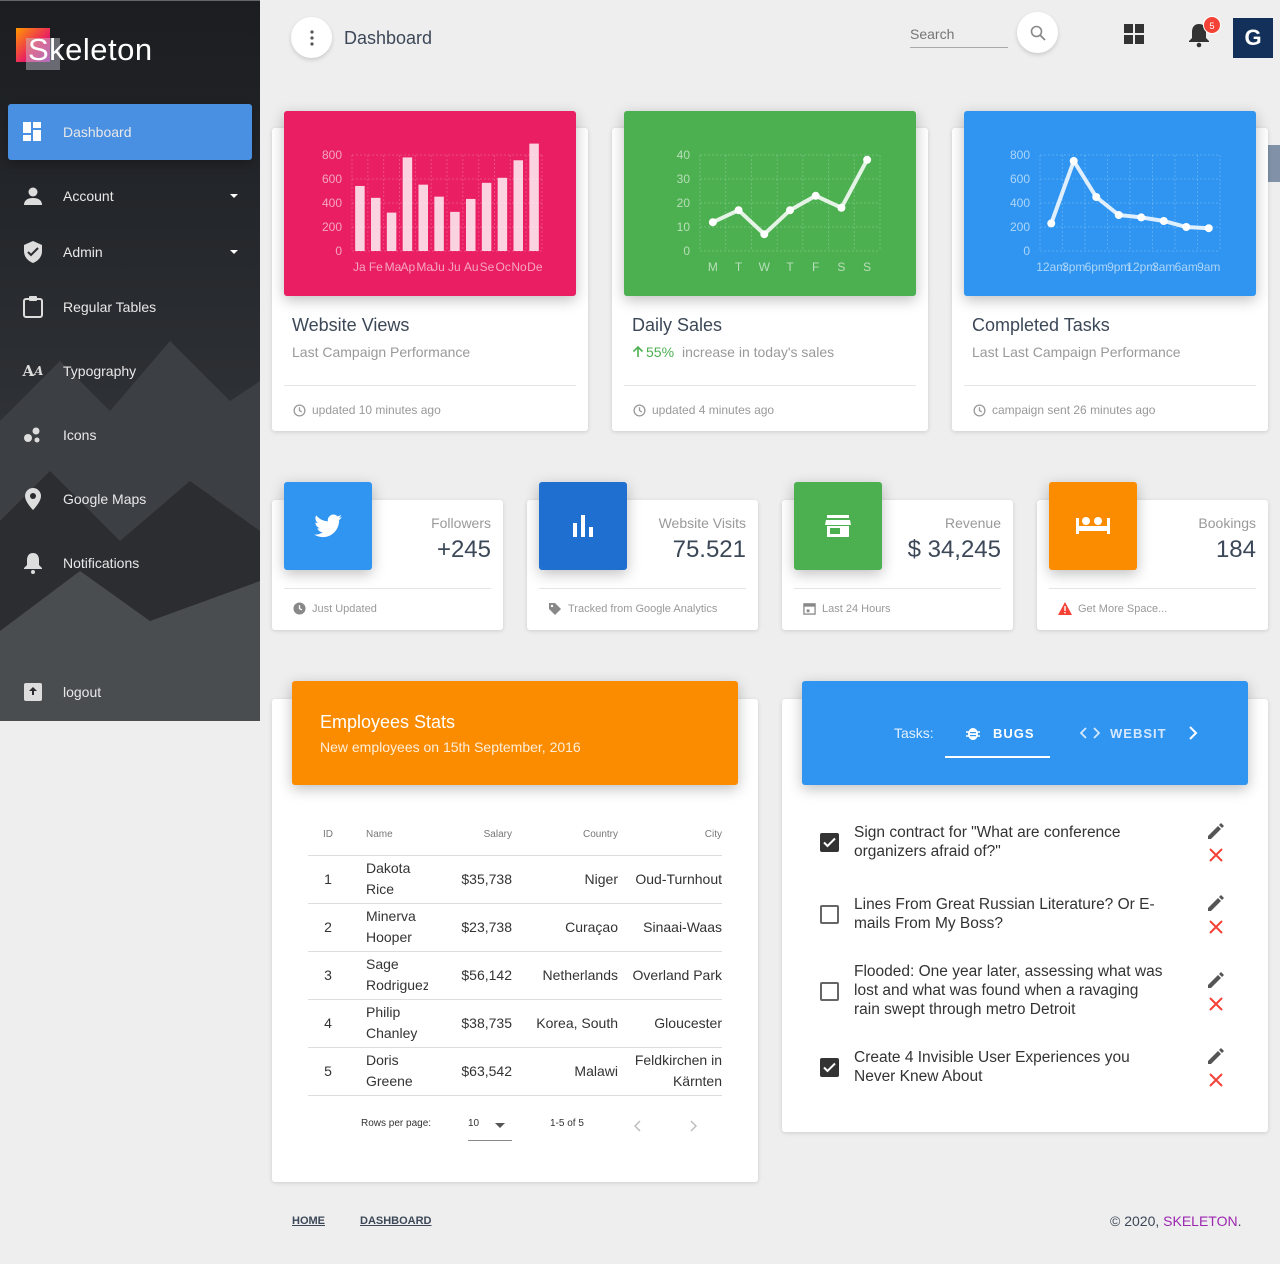 The height and width of the screenshot is (1264, 1280). Describe the element at coordinates (959, 34) in the screenshot. I see `search-input` at that location.